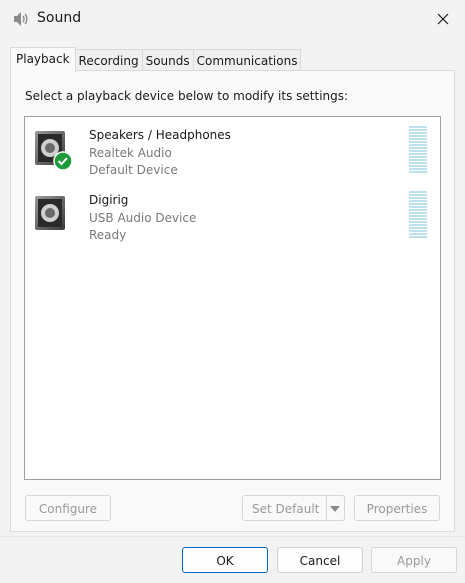 The image size is (465, 583). I want to click on window-title: Sound, so click(59, 18).